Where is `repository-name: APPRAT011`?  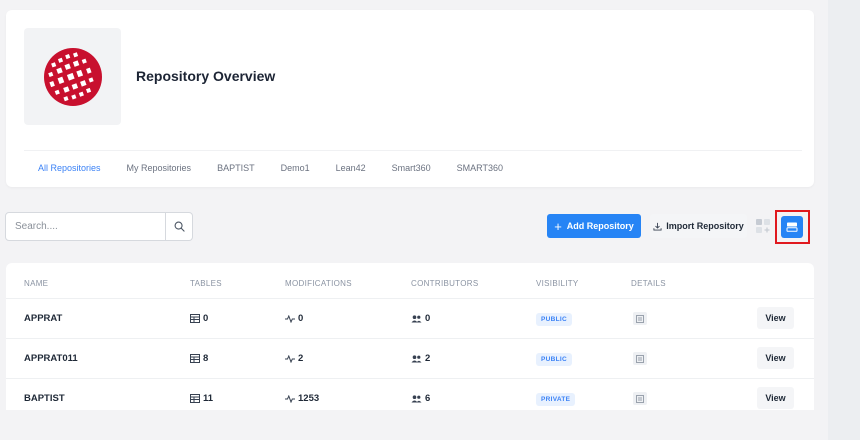
repository-name: APPRAT011 is located at coordinates (51, 358).